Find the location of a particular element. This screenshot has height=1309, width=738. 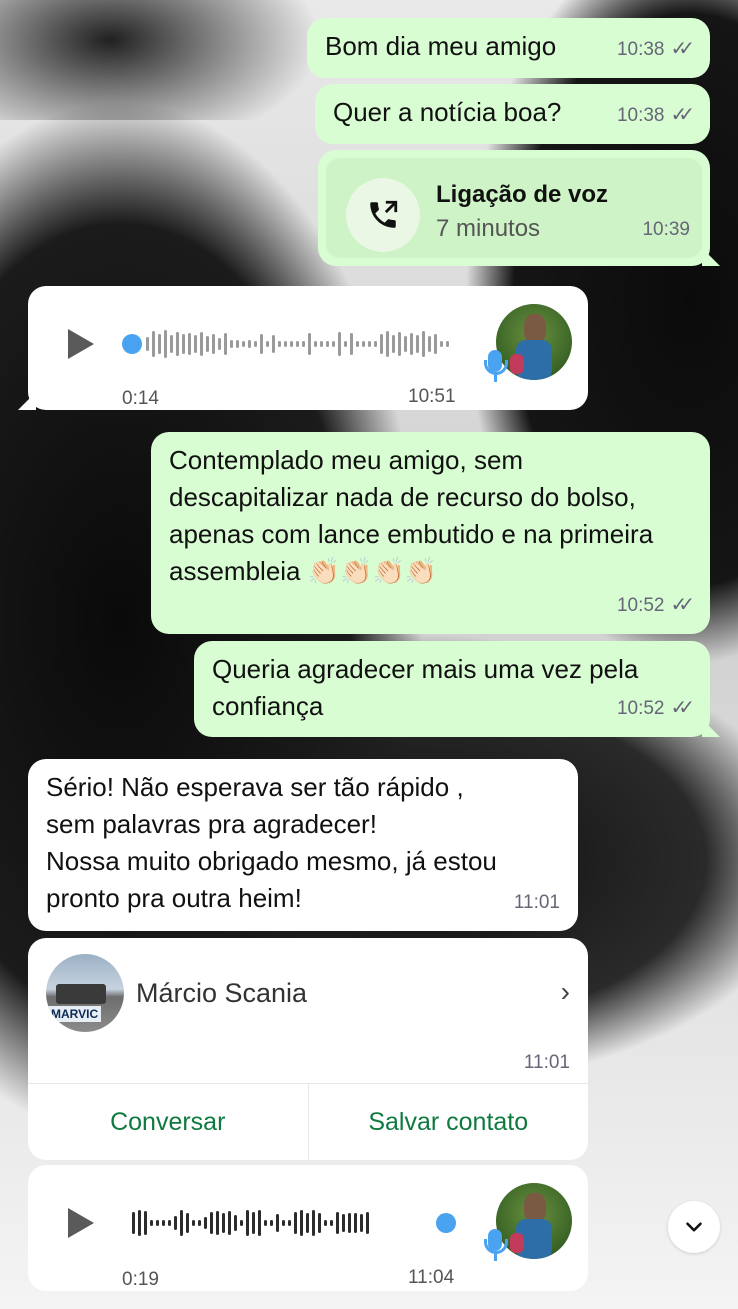

message-time: 10:51 is located at coordinates (432, 396).